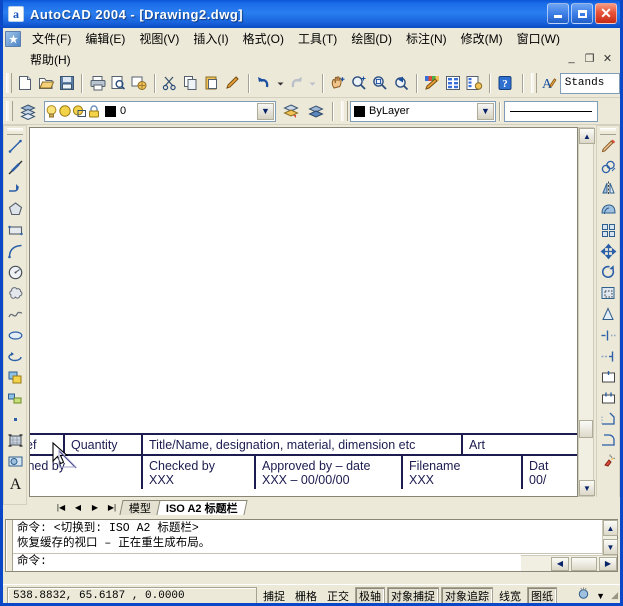 The image size is (623, 606). What do you see at coordinates (15, 482) in the screenshot?
I see `multiline-text-icon: A` at bounding box center [15, 482].